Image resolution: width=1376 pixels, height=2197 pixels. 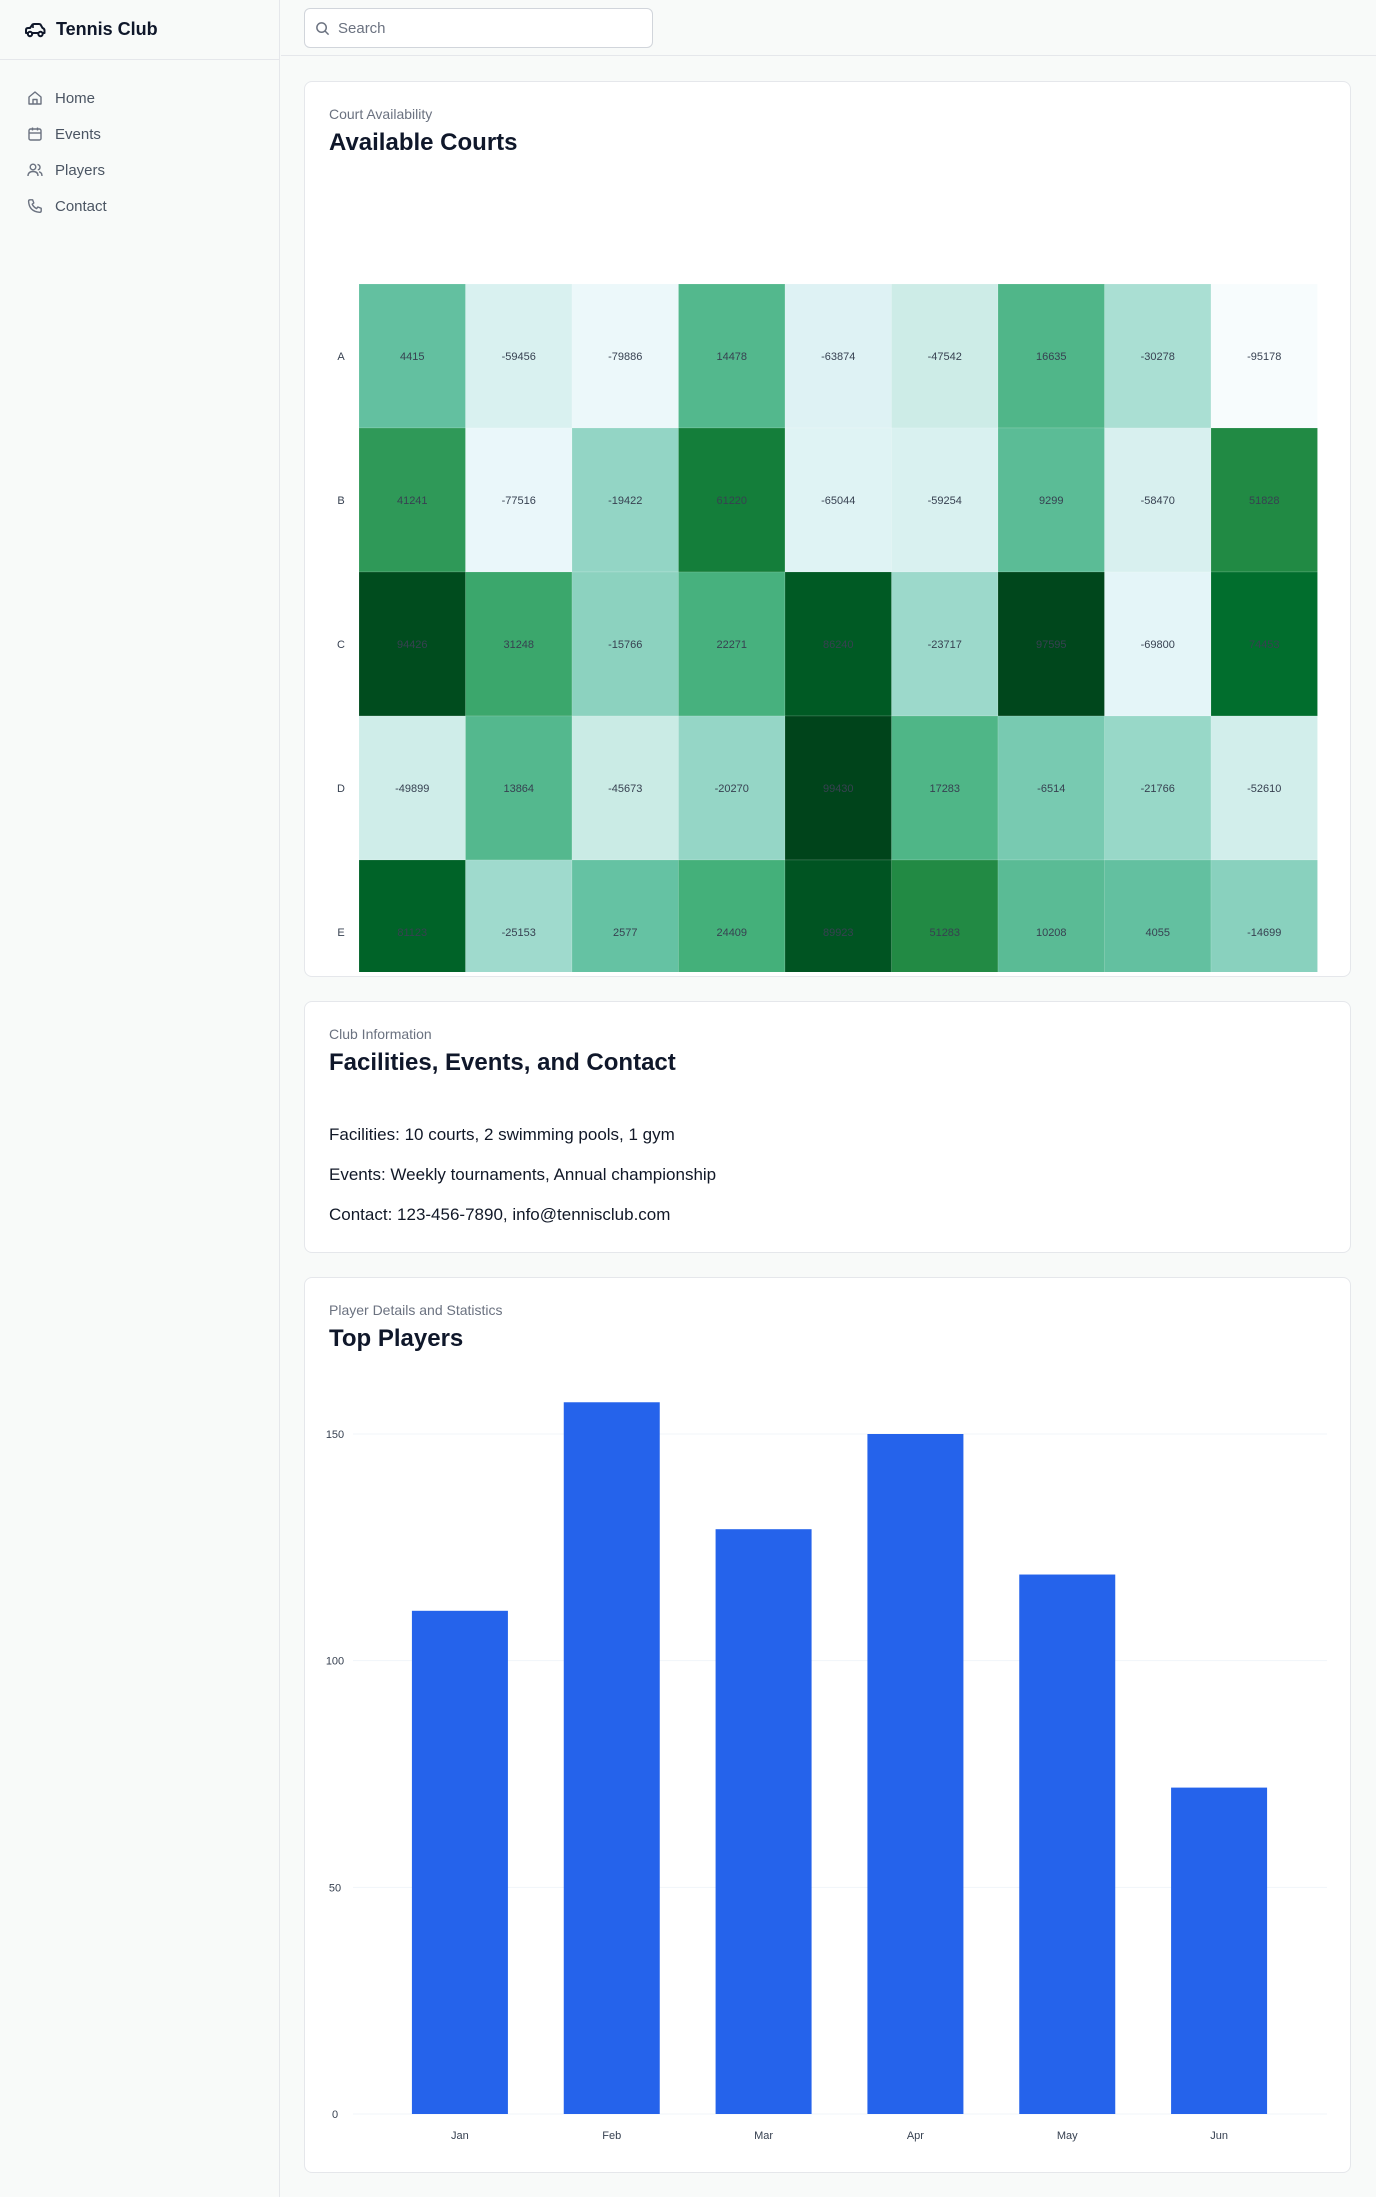 I want to click on heatmap-cell-label: 94426, so click(x=412, y=645).